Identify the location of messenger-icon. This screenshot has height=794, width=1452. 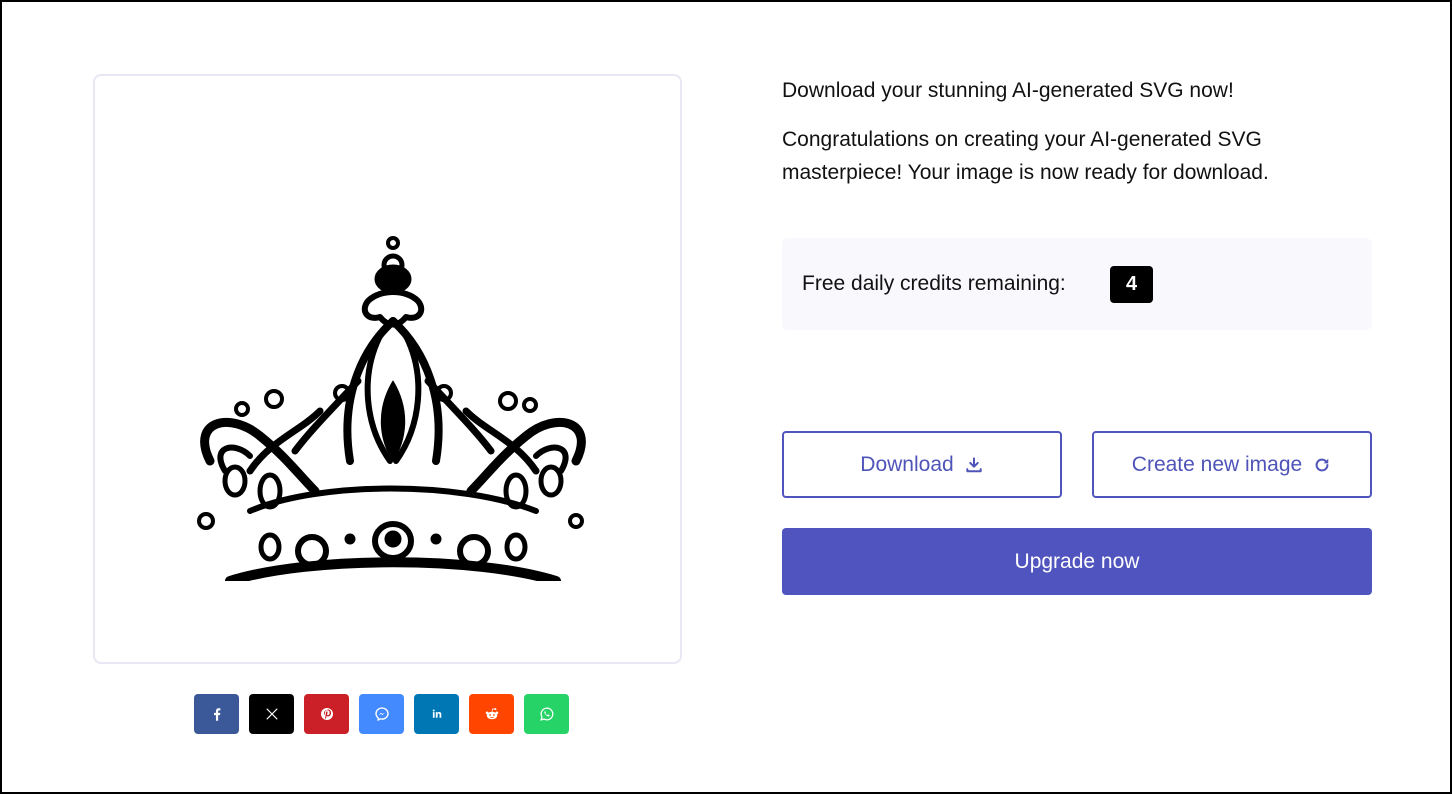
(381, 714).